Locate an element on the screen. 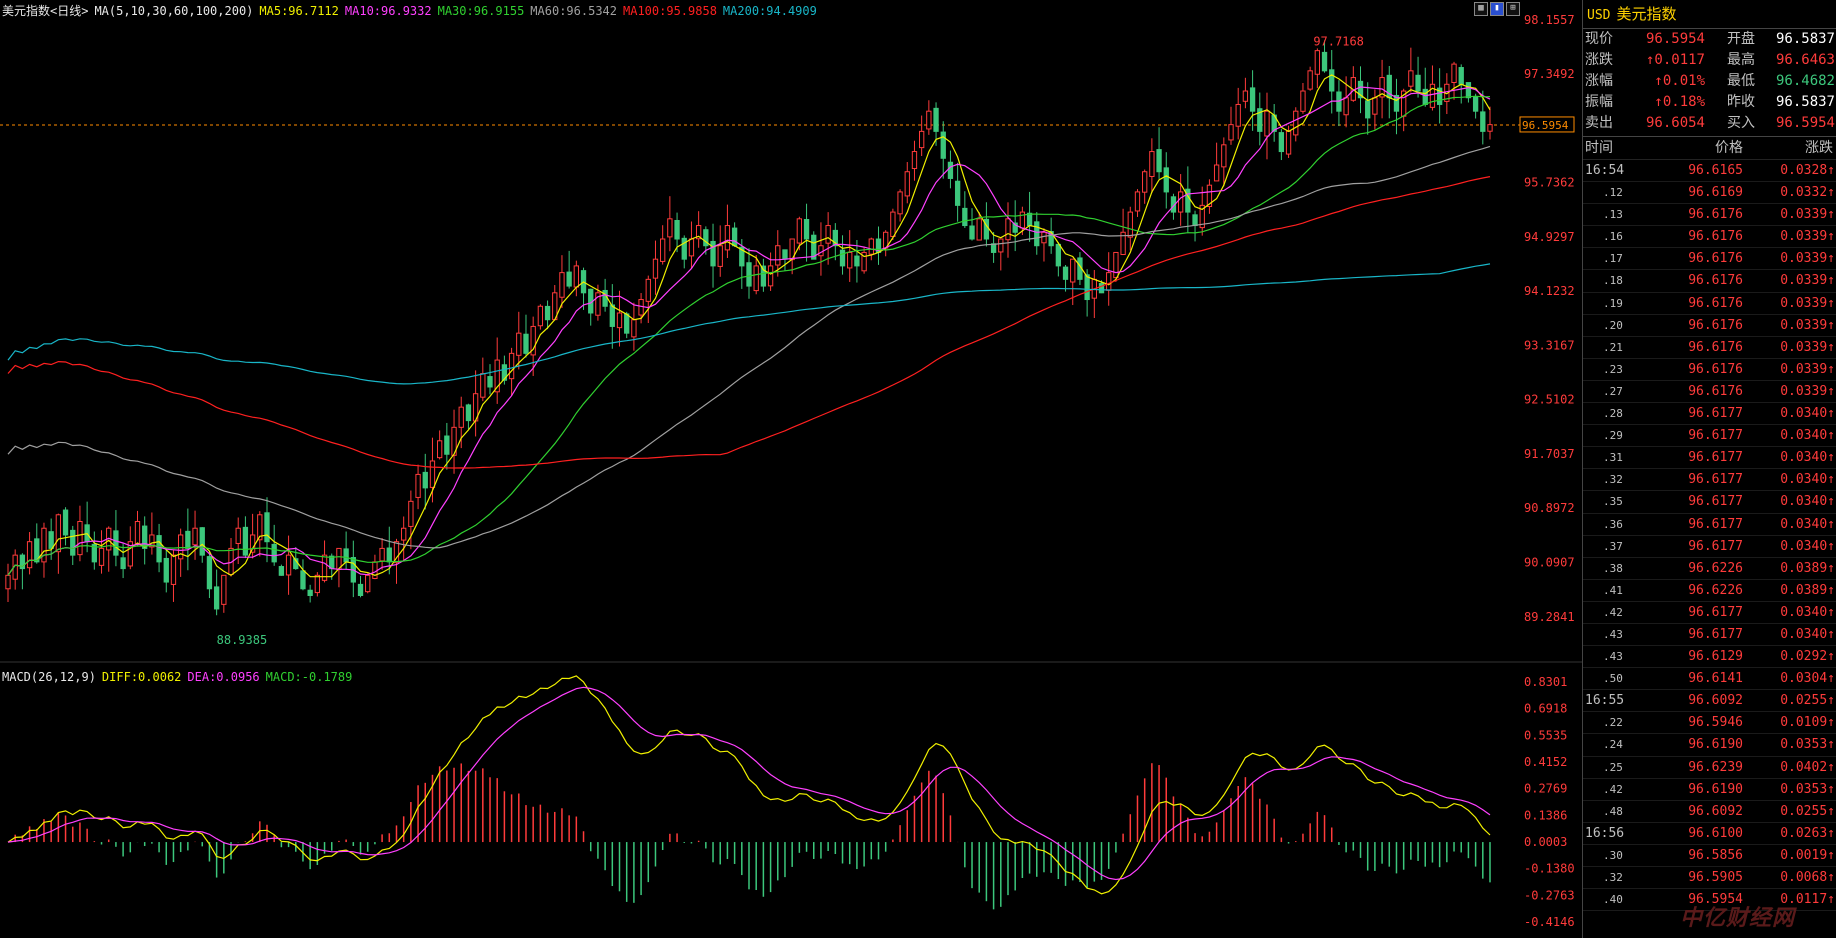 This screenshot has width=1836, height=938. price-axis-label: 91.7037 is located at coordinates (1549, 454).